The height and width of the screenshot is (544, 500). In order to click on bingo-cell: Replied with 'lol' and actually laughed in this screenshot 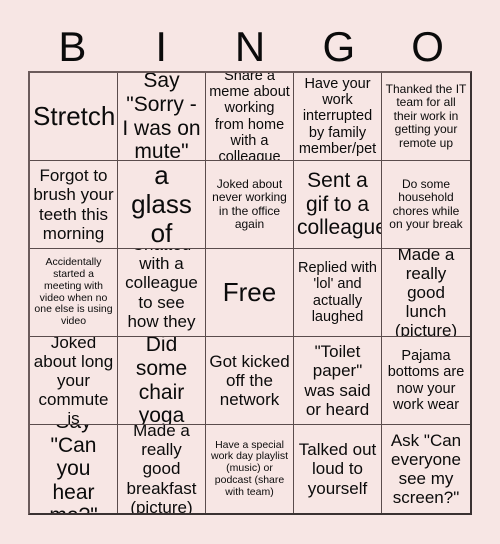, I will do `click(338, 293)`.